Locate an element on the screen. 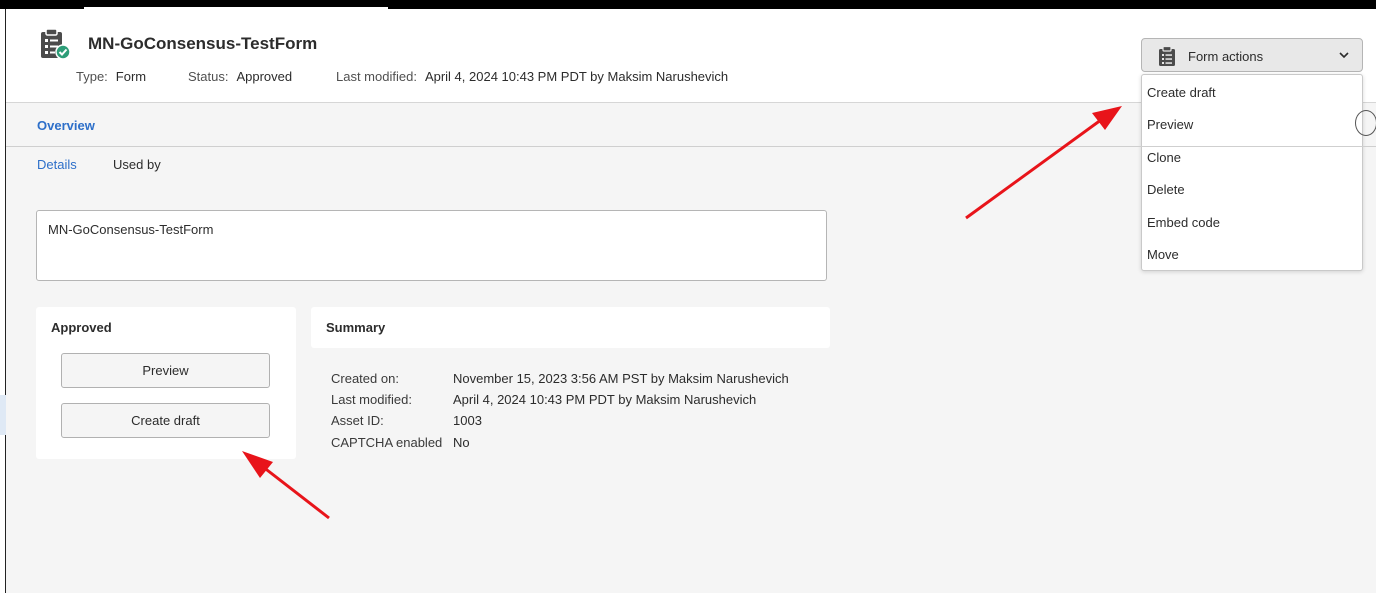 The height and width of the screenshot is (593, 1376). summary-row-value: No is located at coordinates (461, 442).